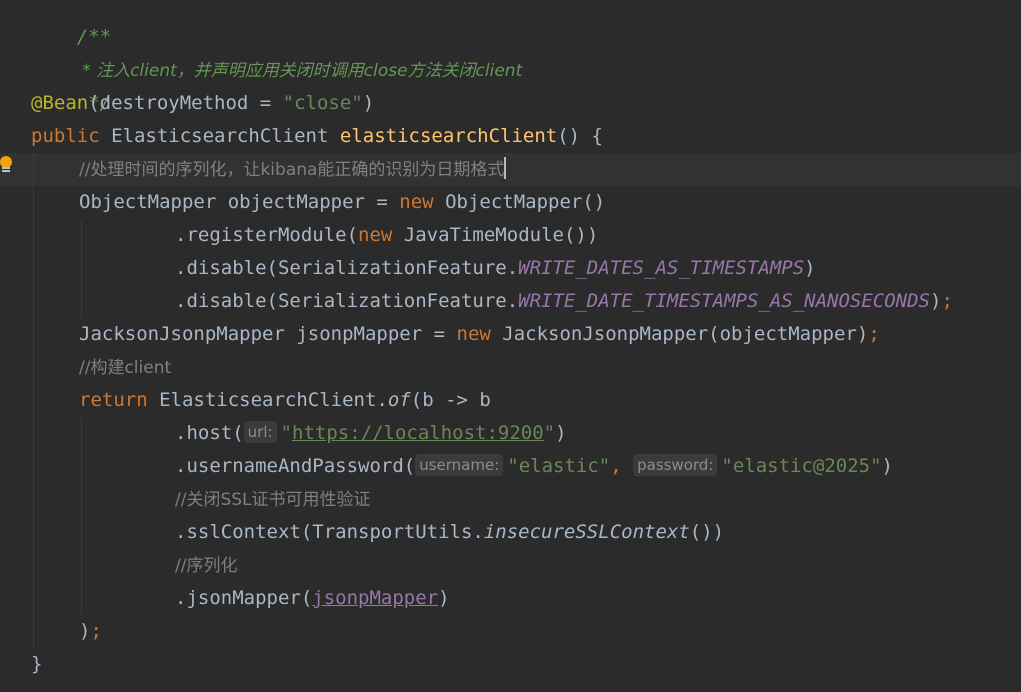  Describe the element at coordinates (675, 465) in the screenshot. I see `parameter-hint: password:` at that location.